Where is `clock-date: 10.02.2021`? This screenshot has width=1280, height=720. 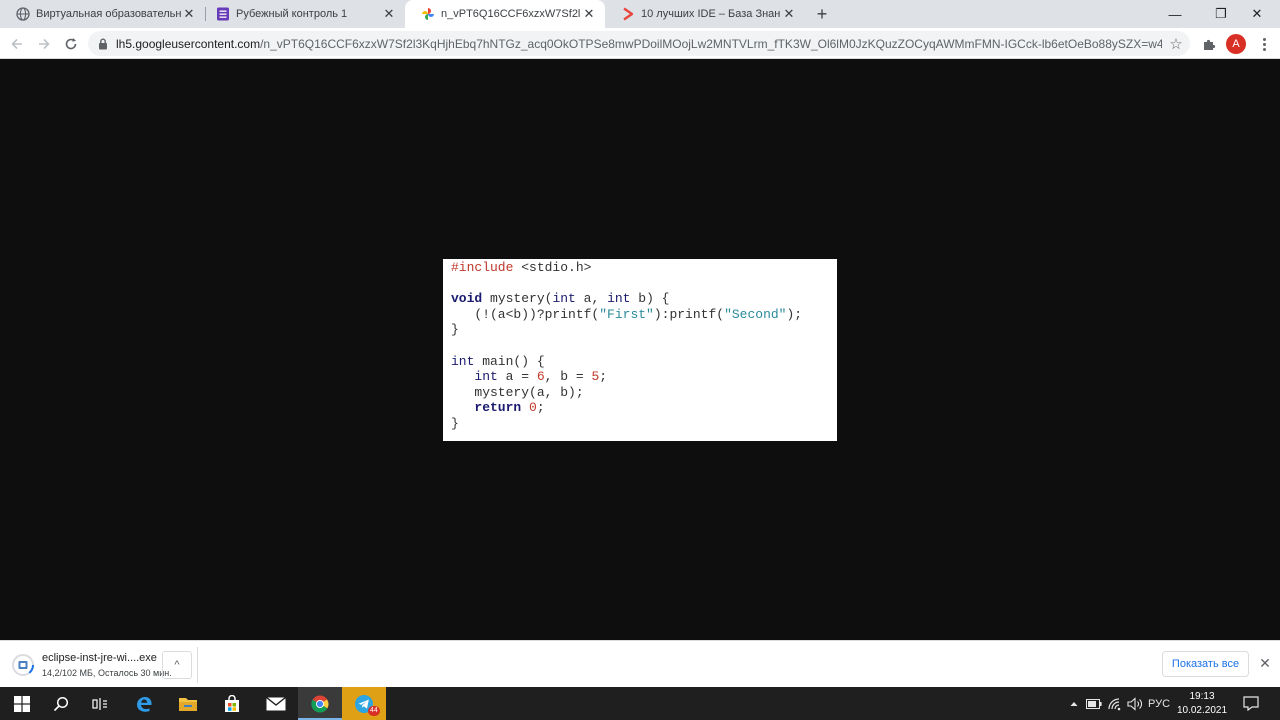
clock-date: 10.02.2021 is located at coordinates (1202, 710).